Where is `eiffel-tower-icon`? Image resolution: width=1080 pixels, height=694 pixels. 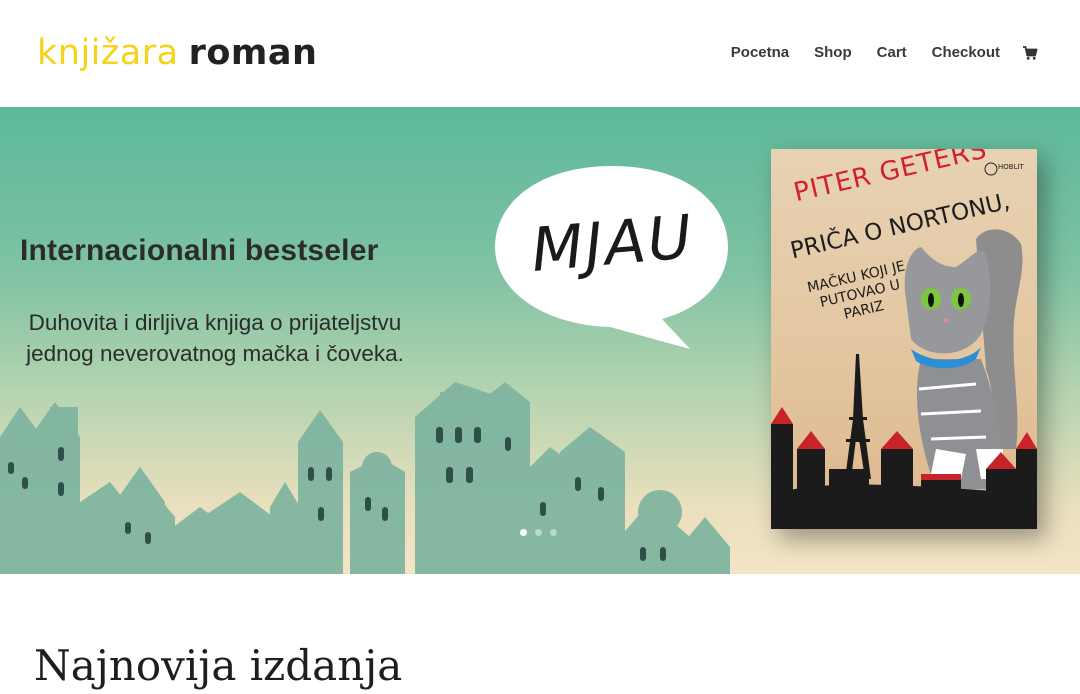
eiffel-tower-icon is located at coordinates (858, 416).